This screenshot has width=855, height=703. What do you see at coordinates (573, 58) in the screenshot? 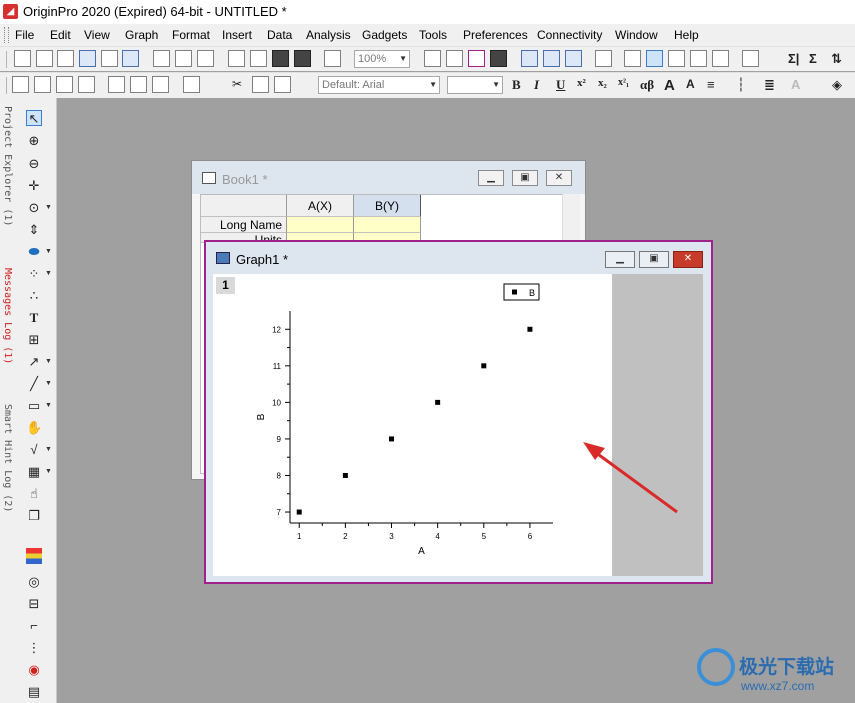
I see `command-window-icon` at bounding box center [573, 58].